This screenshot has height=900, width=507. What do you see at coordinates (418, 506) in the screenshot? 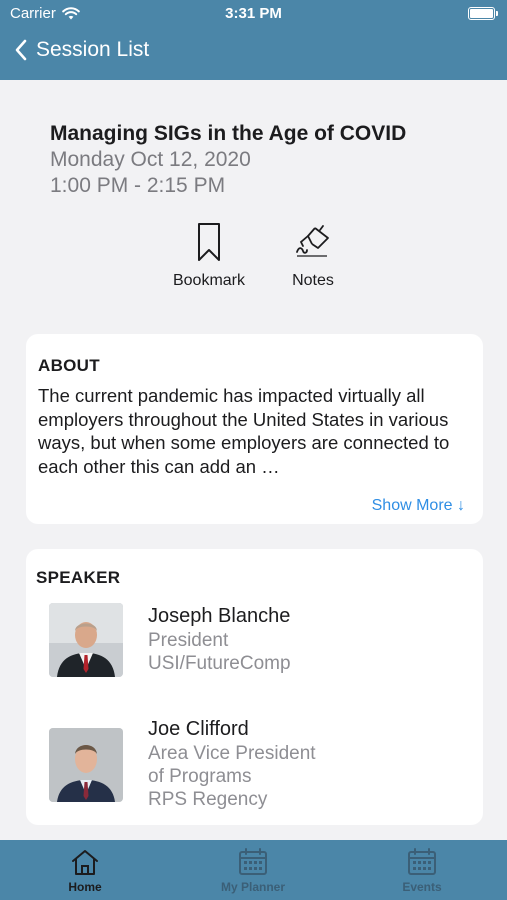
I see `show-more-link: Show More ↓` at bounding box center [418, 506].